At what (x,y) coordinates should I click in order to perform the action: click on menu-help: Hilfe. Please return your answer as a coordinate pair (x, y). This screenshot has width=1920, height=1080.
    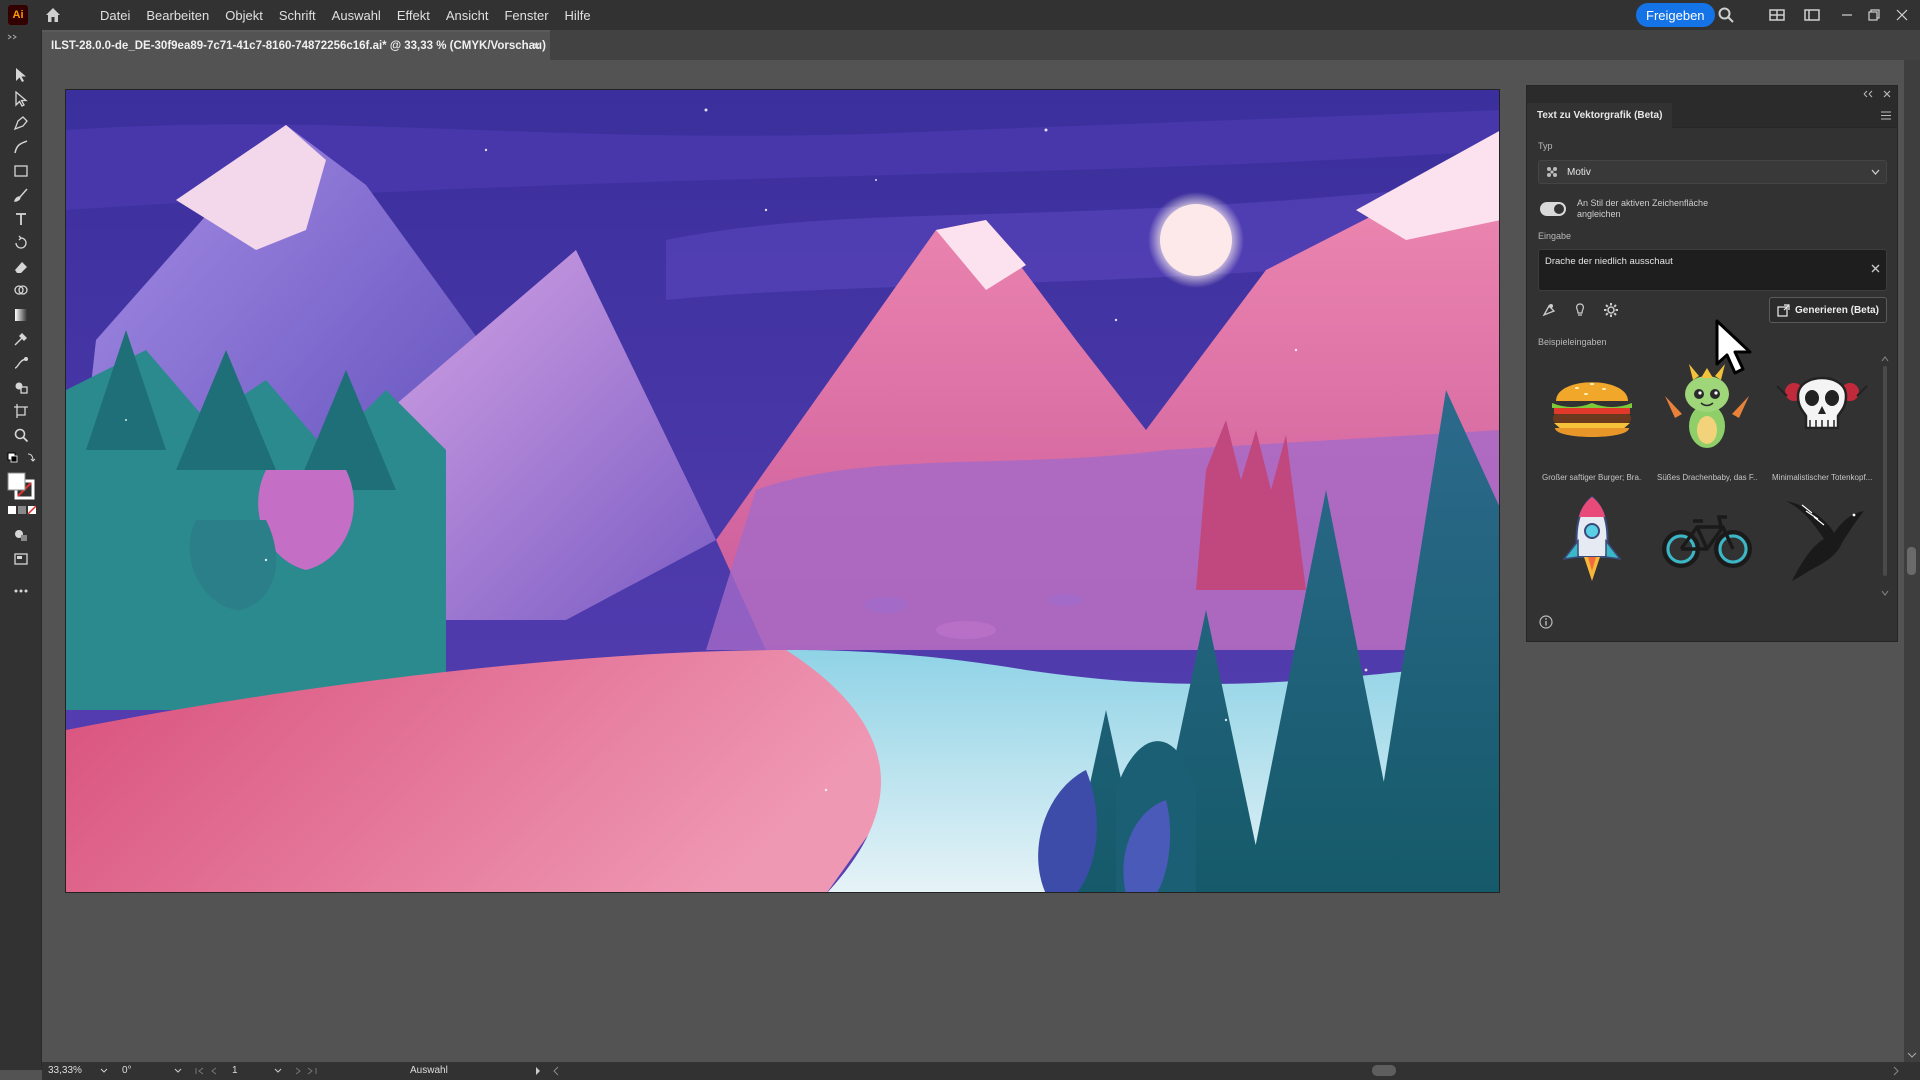
    Looking at the image, I should click on (578, 15).